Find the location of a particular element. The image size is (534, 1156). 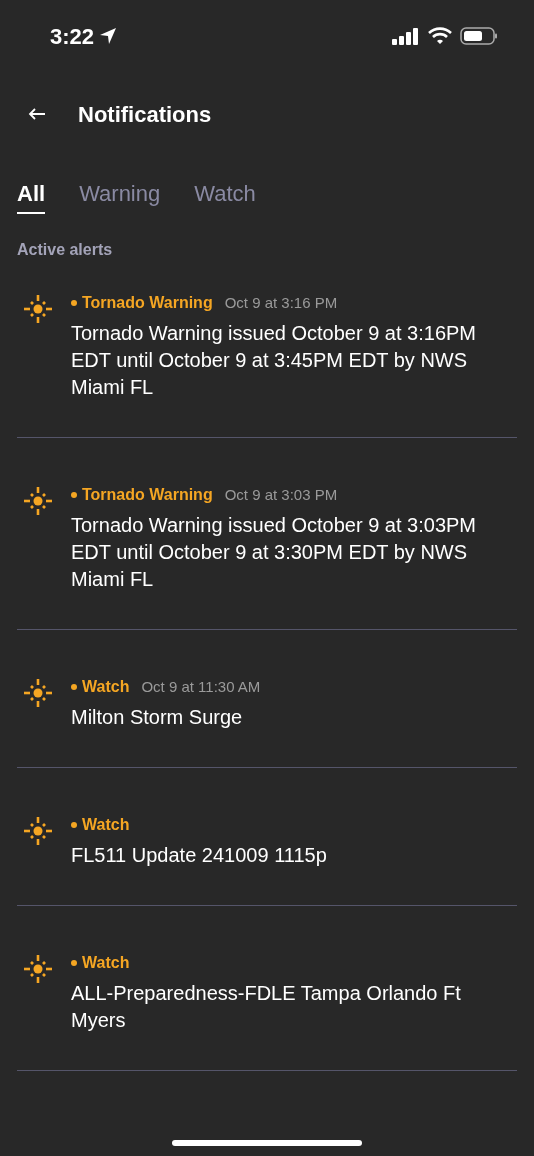

page-title: Notifications is located at coordinates (145, 114).